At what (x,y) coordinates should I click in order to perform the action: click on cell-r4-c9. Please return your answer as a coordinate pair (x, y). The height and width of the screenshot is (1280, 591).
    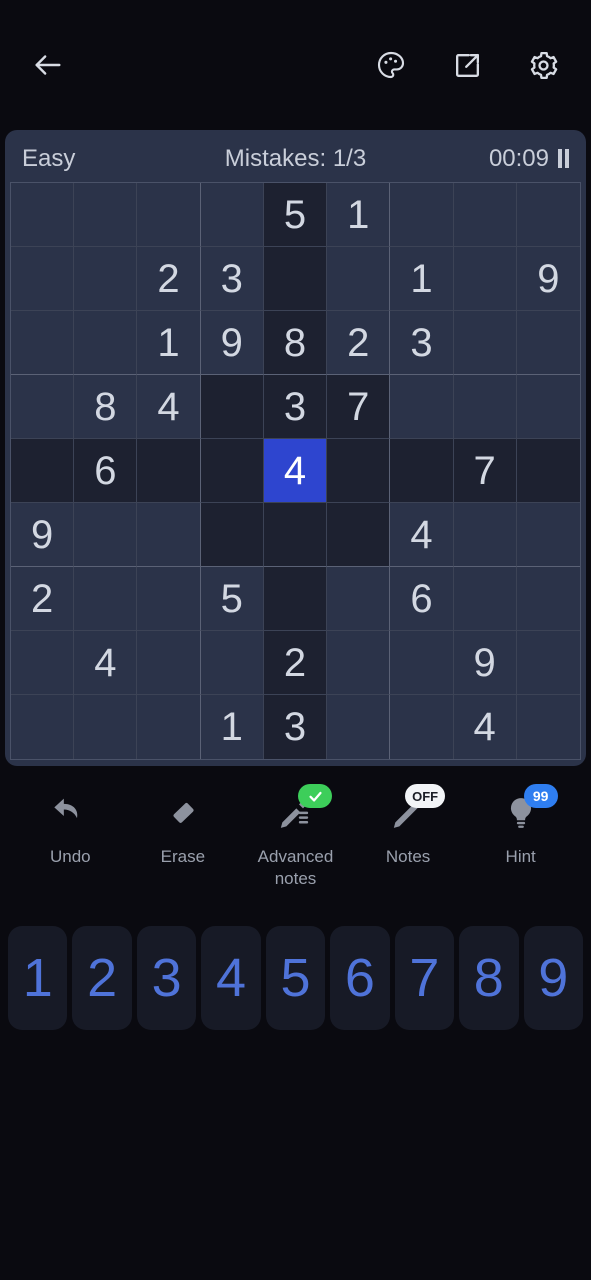
    Looking at the image, I should click on (548, 407).